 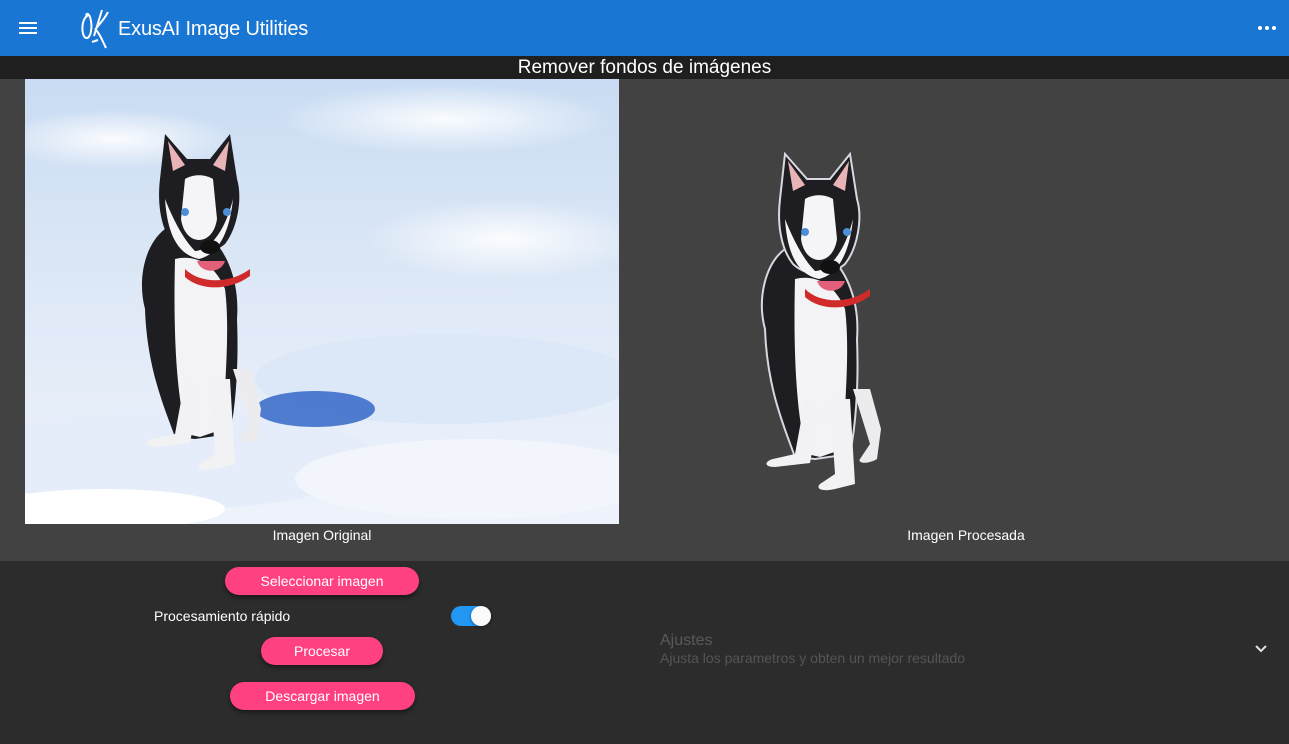 What do you see at coordinates (322, 581) in the screenshot?
I see `select-image-button: Seleccionar imagen` at bounding box center [322, 581].